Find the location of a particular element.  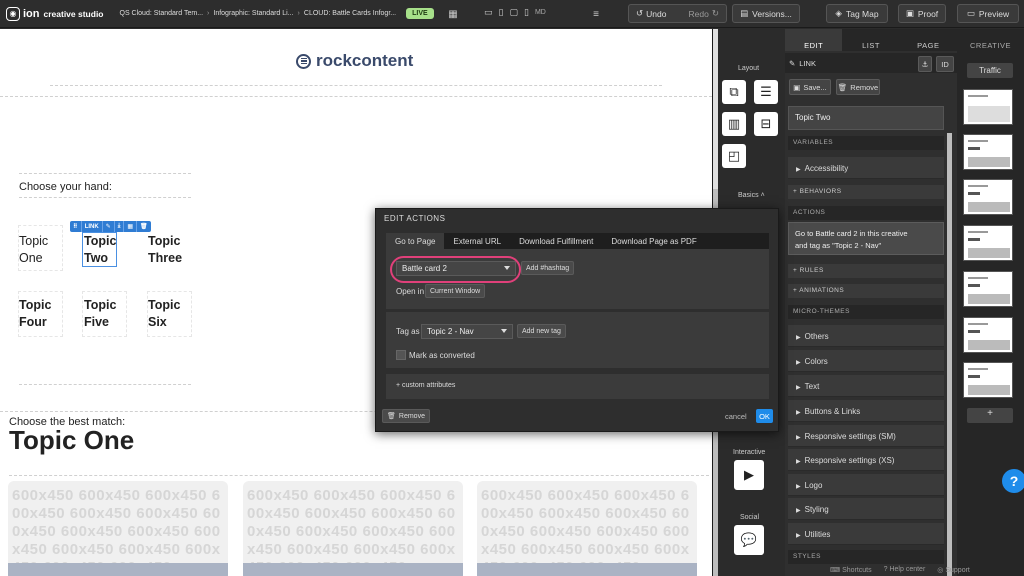

tab-external-url: External URL is located at coordinates (477, 241).